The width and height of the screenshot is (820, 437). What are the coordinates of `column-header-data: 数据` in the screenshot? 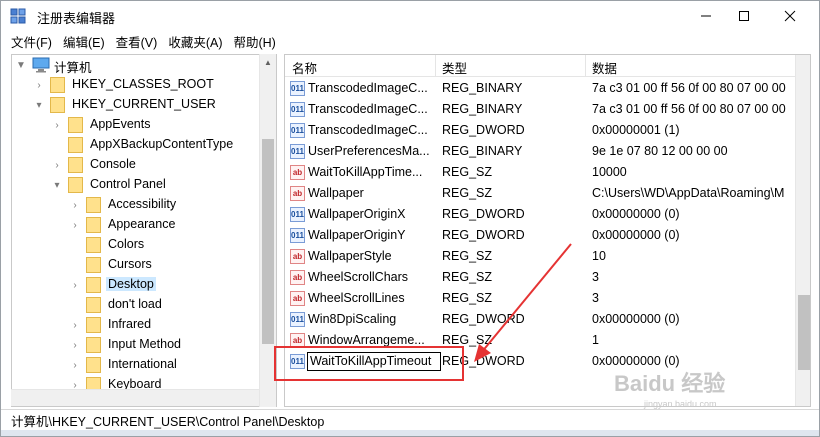 It's located at (604, 67).